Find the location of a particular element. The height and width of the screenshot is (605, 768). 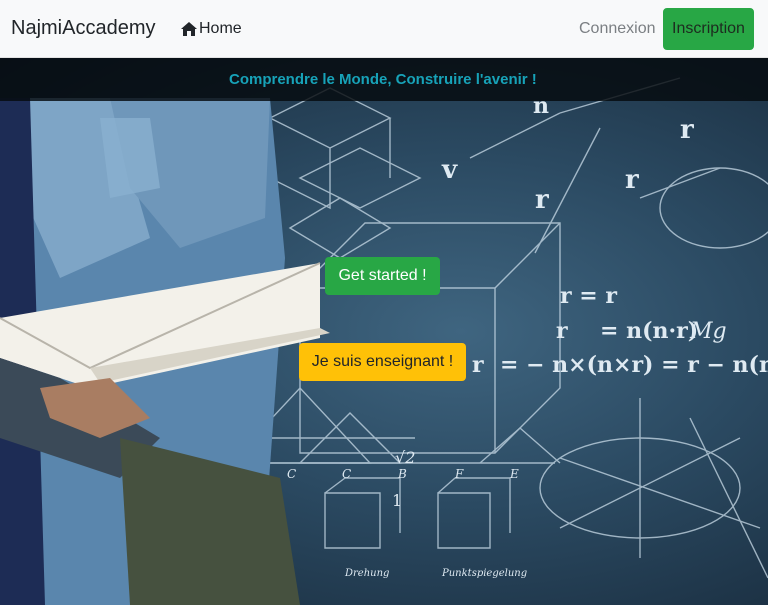

svg-text: Drehung is located at coordinates (366, 573).